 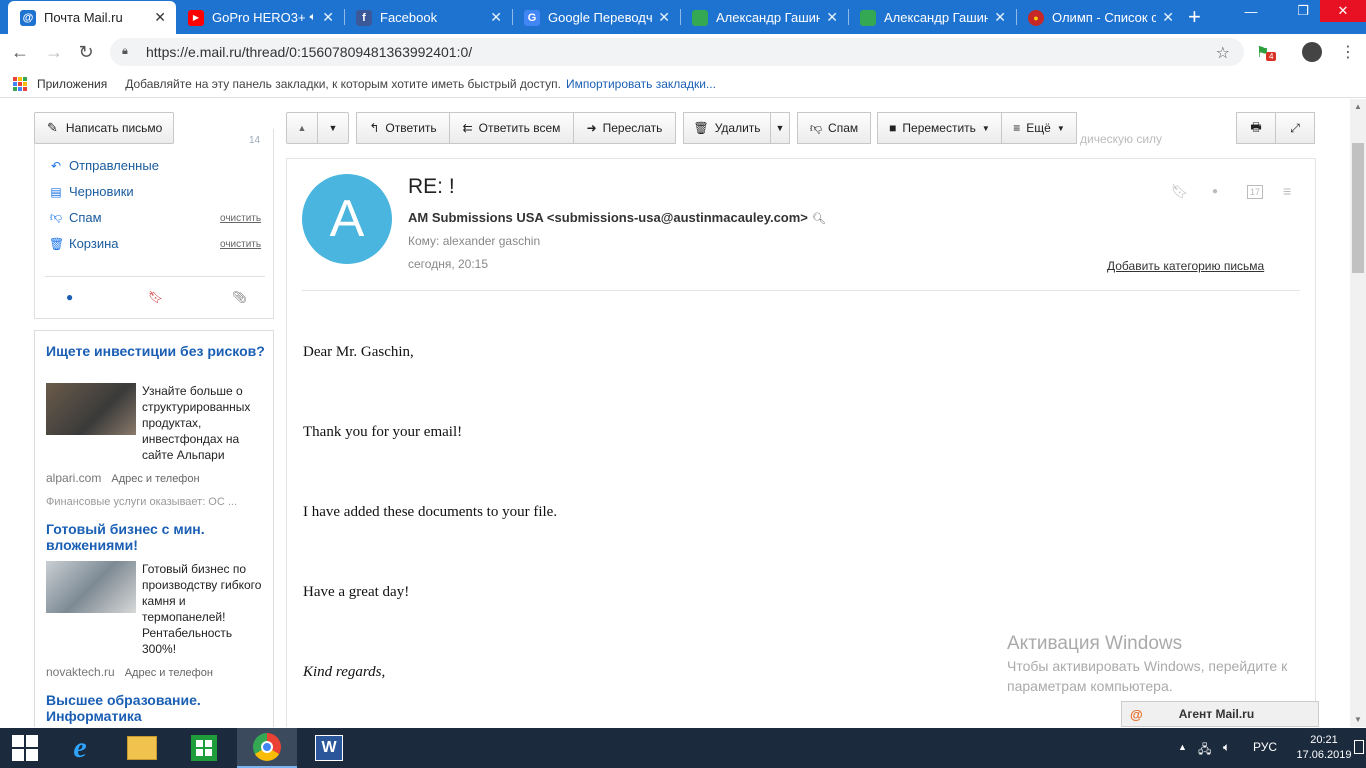 What do you see at coordinates (1295, 128) in the screenshot?
I see `expand-button: ⤢` at bounding box center [1295, 128].